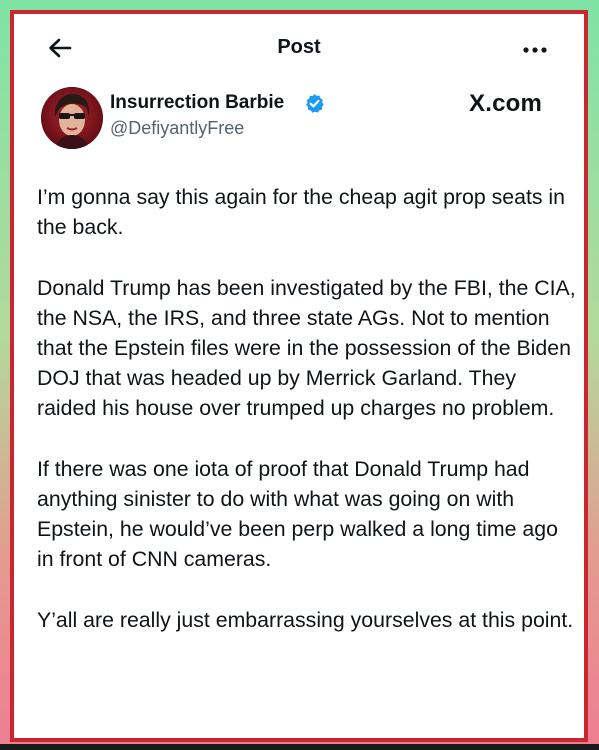  What do you see at coordinates (314, 103) in the screenshot?
I see `verified-badge-icon` at bounding box center [314, 103].